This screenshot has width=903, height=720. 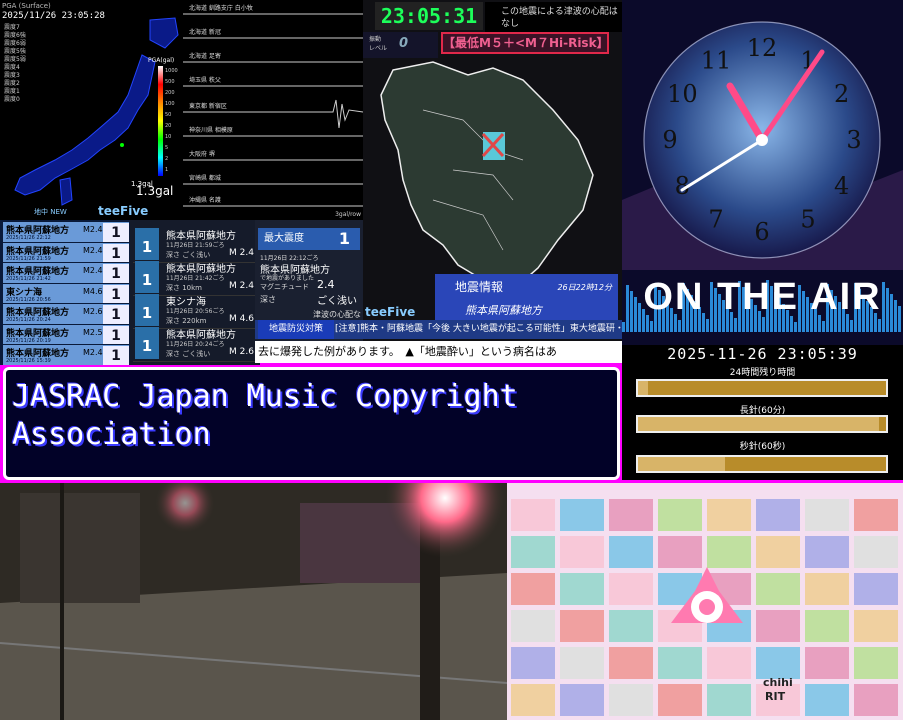 I want to click on pga-color-scale, so click(x=160, y=121).